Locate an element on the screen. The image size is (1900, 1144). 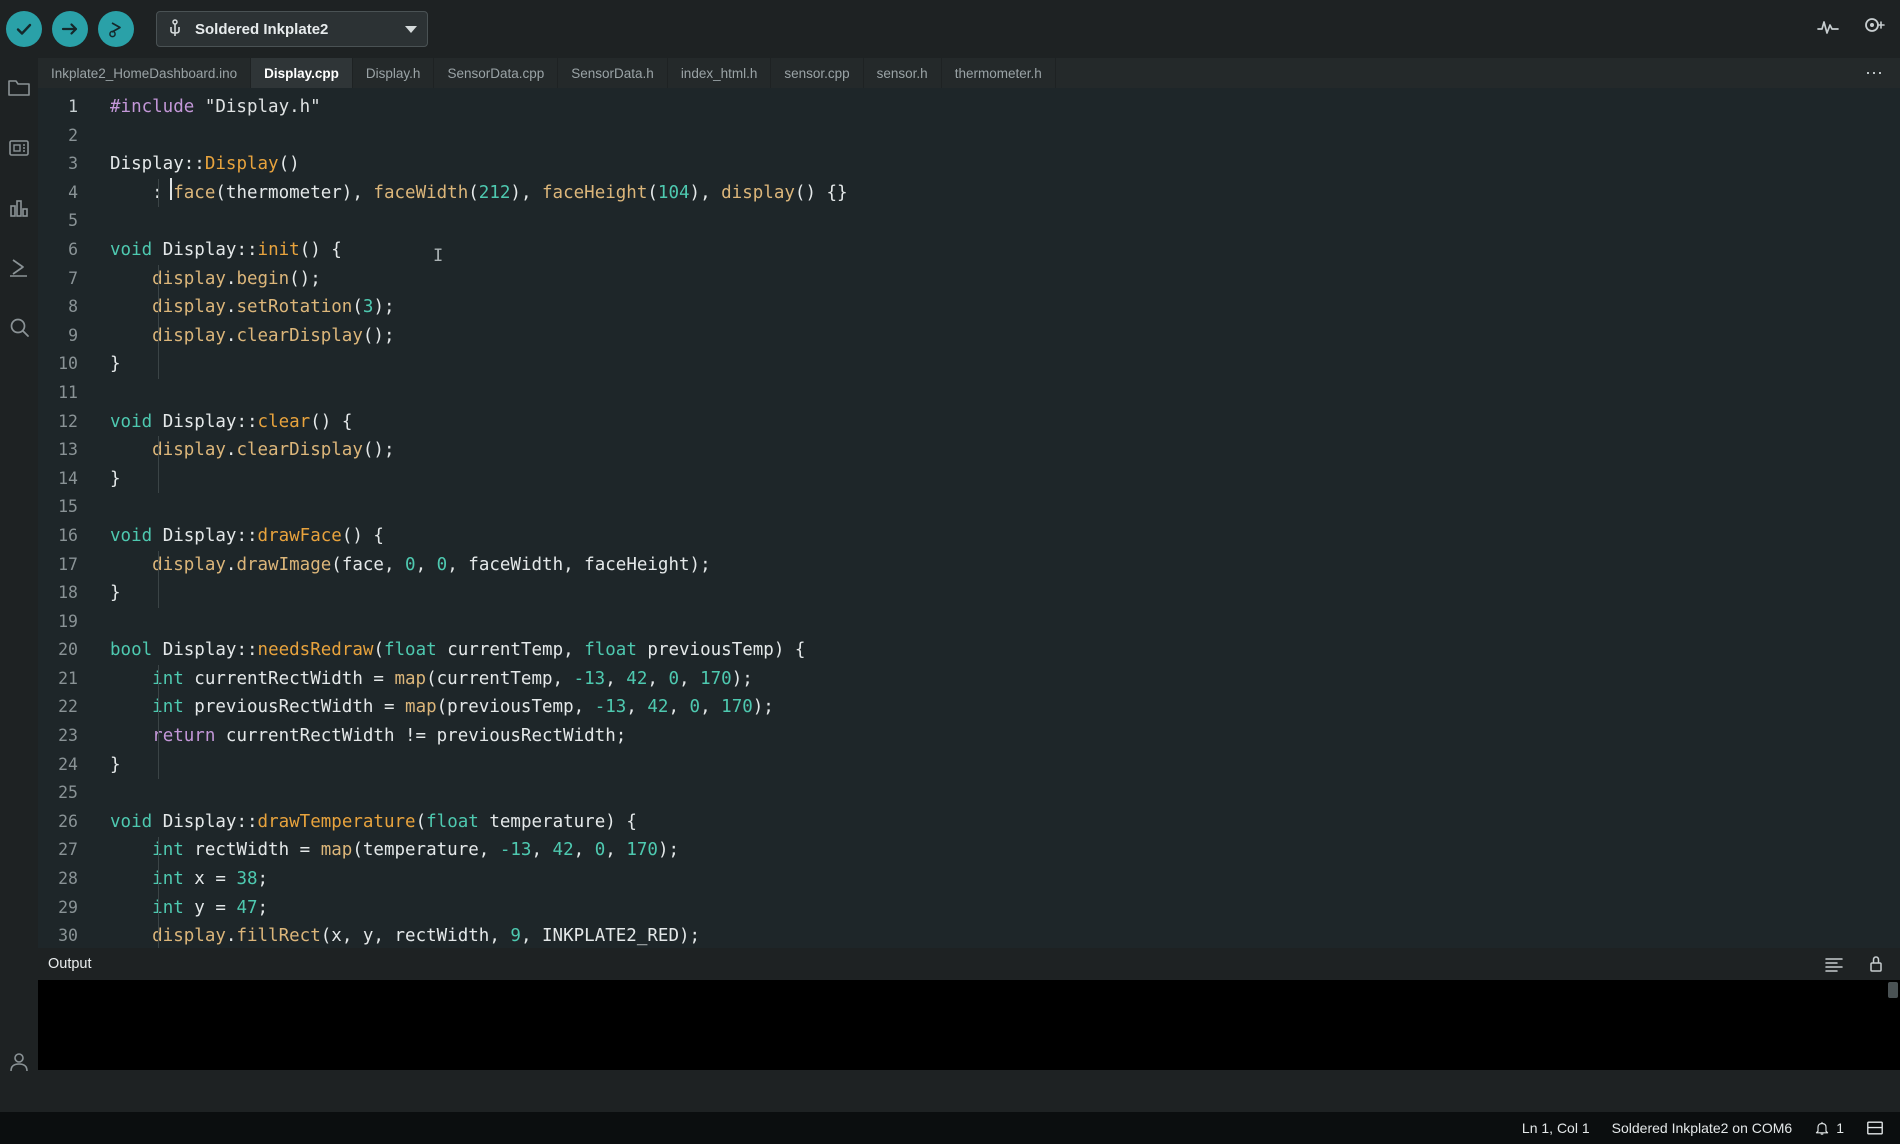
code-line: 3 Display::Display() is located at coordinates (969, 164).